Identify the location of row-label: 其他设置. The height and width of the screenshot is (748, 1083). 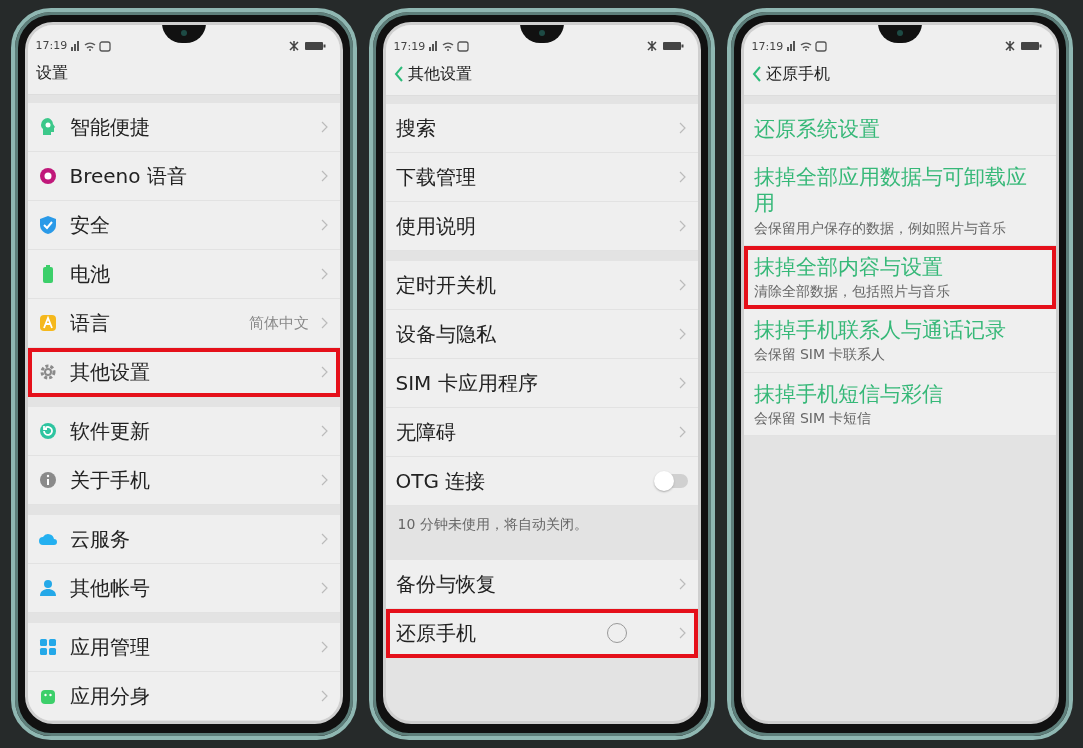
(109, 372).